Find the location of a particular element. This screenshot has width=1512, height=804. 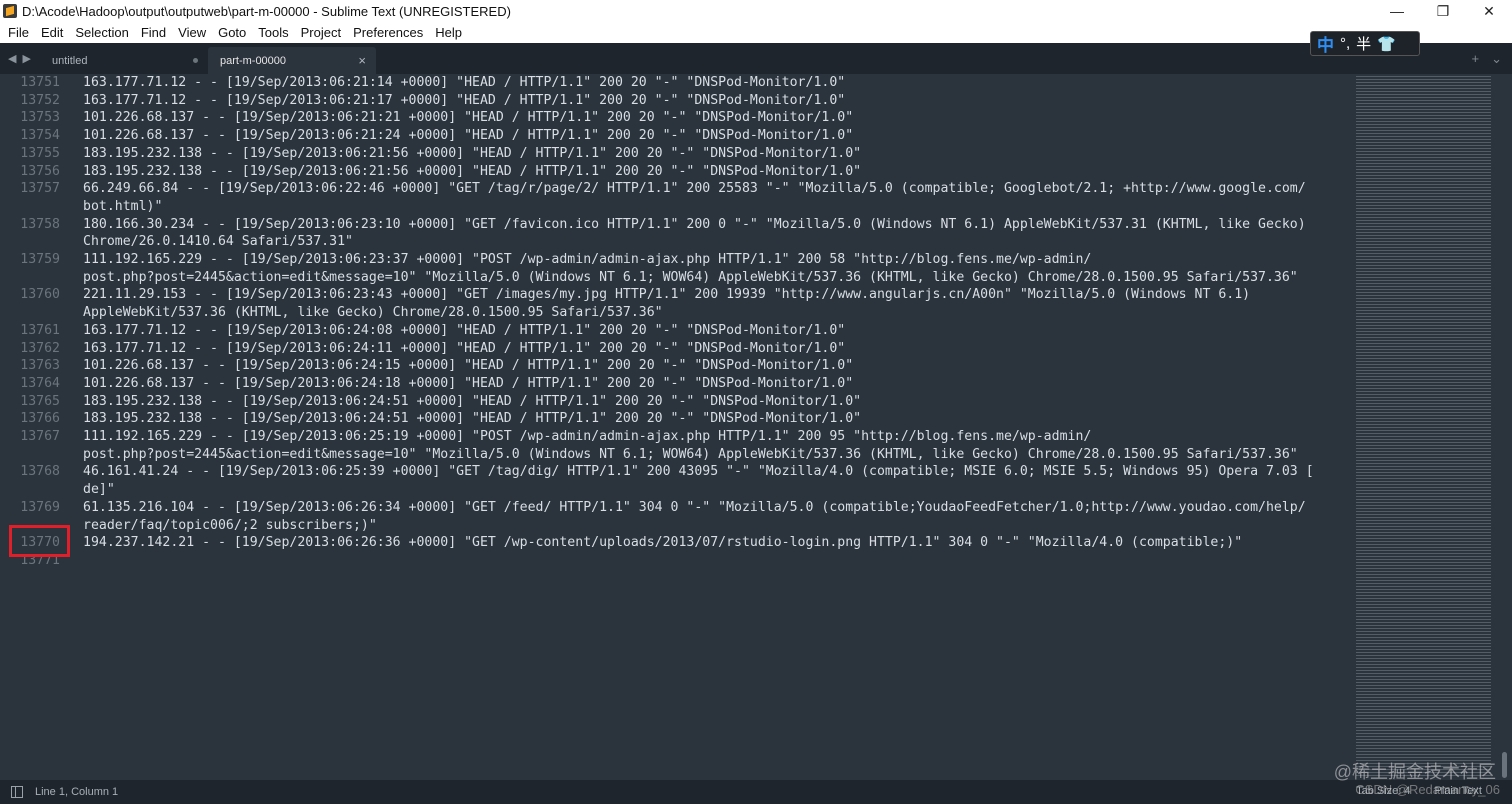

menu-file: File is located at coordinates (18, 32).